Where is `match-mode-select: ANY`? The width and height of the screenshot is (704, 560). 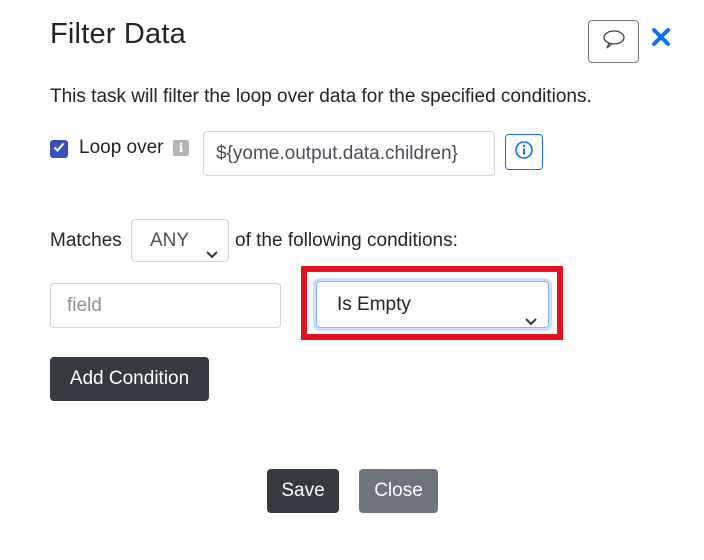
match-mode-select: ANY is located at coordinates (180, 240).